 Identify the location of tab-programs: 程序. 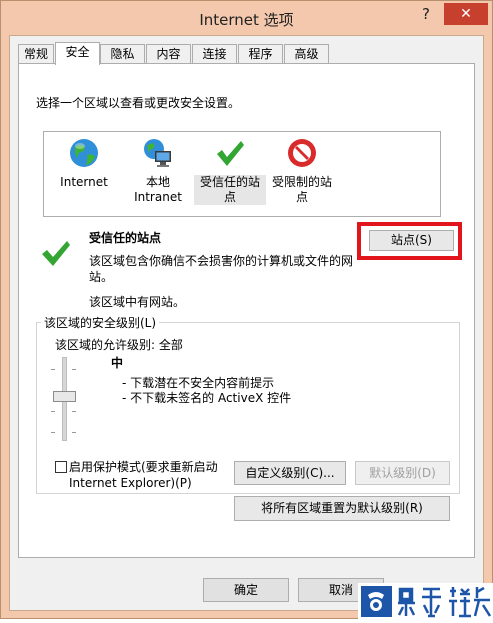
(260, 54).